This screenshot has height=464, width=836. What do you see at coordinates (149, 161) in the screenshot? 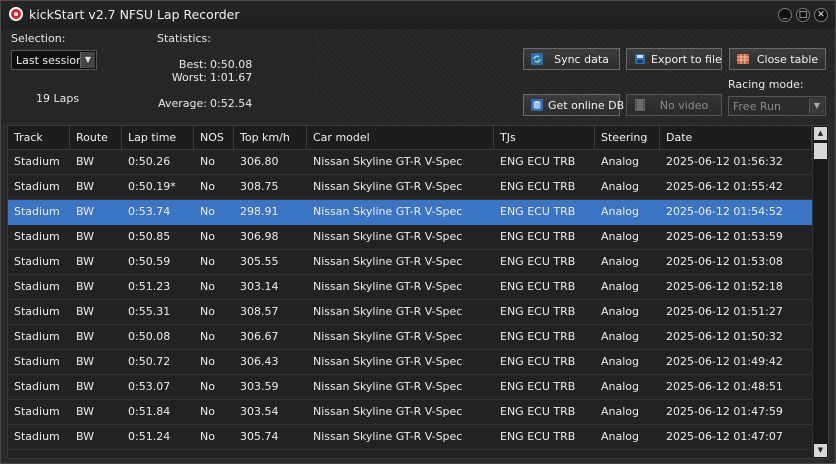
I see `cell-lap-time: 0:50.26` at bounding box center [149, 161].